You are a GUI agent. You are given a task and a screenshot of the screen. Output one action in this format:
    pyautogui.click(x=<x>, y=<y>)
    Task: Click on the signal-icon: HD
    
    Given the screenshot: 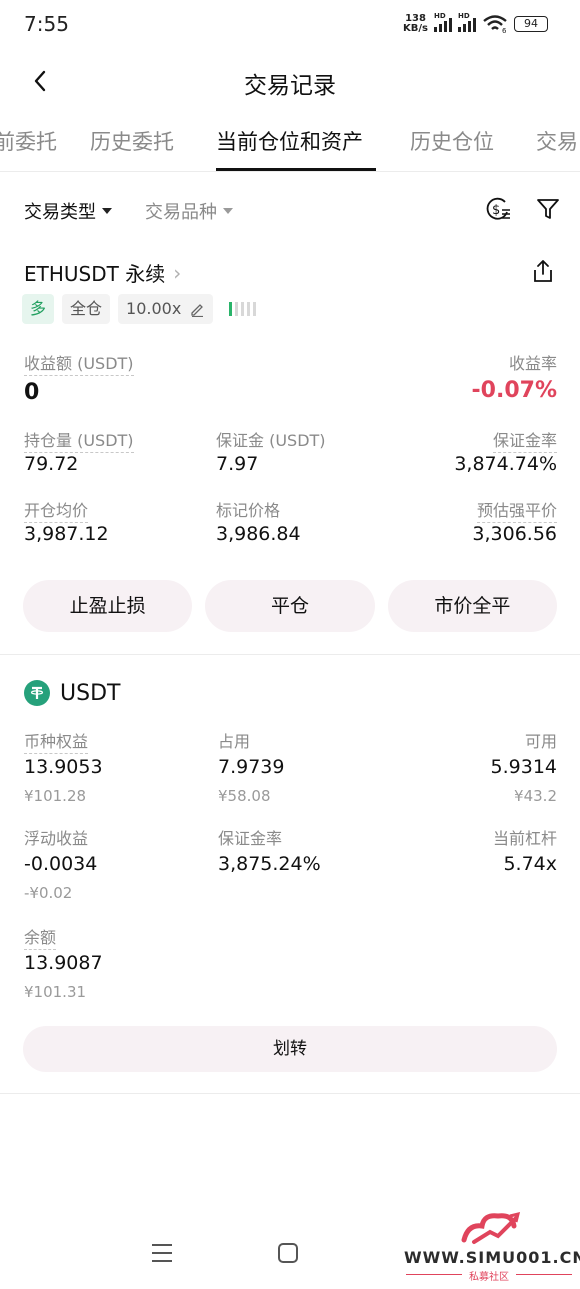 What is the action you would take?
    pyautogui.click(x=443, y=22)
    